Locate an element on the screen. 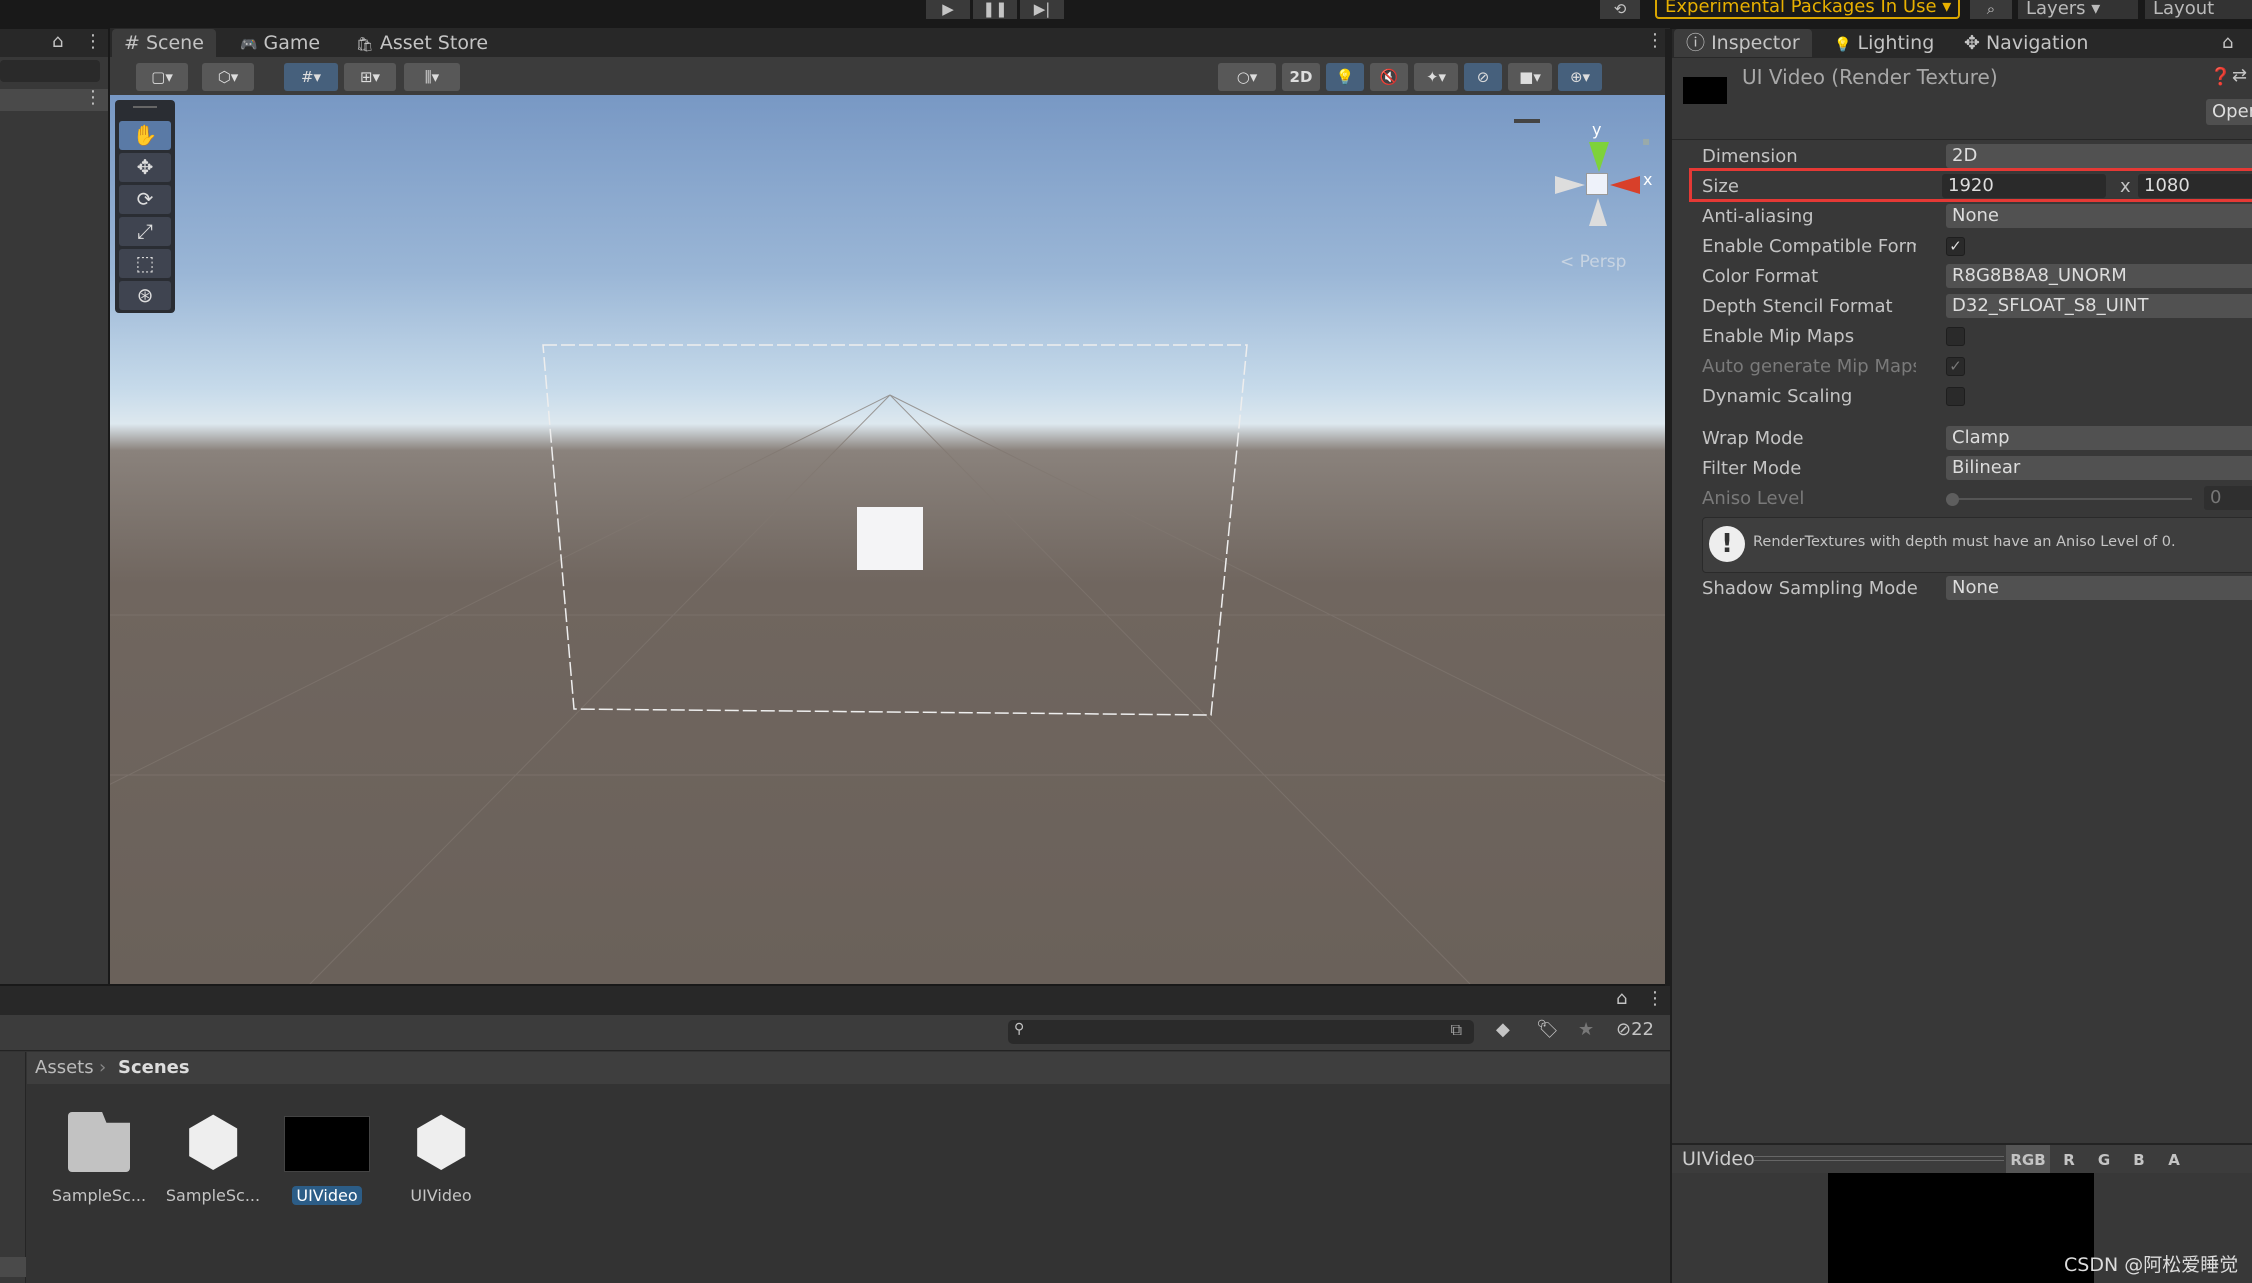  channel-g-button: G is located at coordinates (2104, 1160).